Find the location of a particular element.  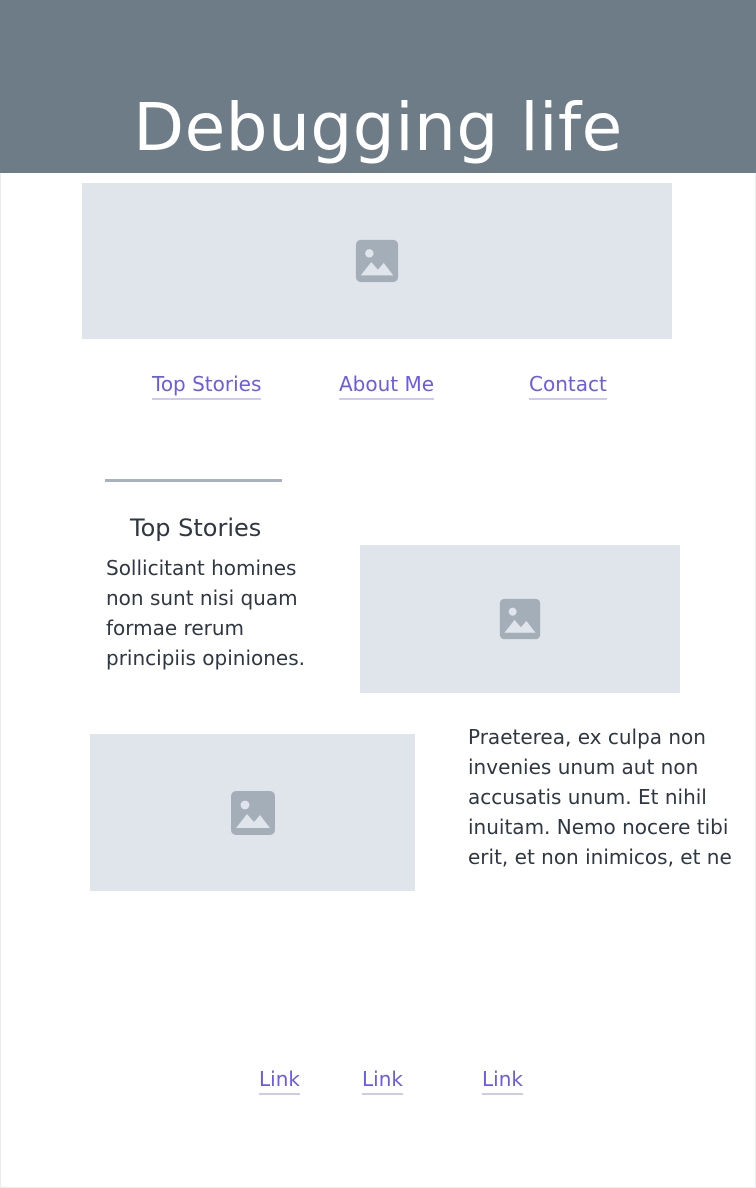

site-title: Debugging life is located at coordinates (378, 127).